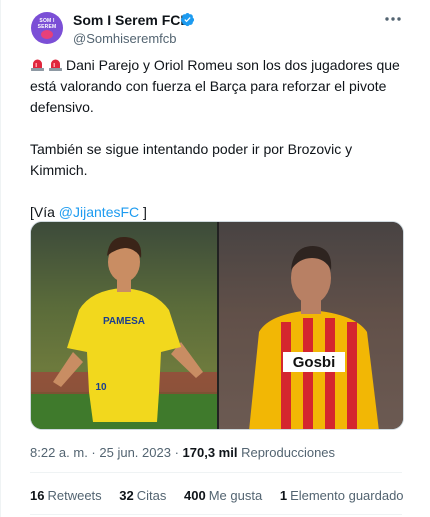 The height and width of the screenshot is (517, 430). I want to click on views-label: Reproducciones, so click(288, 452).